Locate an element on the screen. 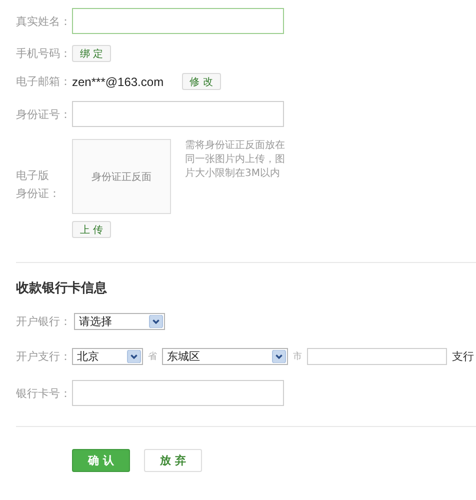  cancel-button: 放 弃 is located at coordinates (173, 460).